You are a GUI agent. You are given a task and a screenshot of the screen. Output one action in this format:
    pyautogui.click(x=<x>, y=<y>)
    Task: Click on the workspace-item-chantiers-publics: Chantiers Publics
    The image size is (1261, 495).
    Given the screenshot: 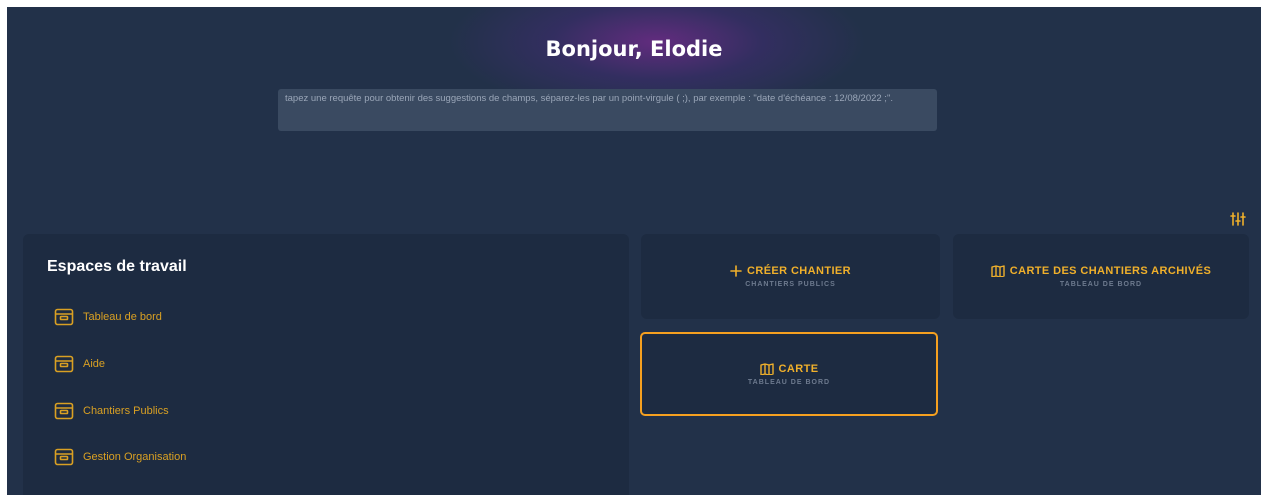 What is the action you would take?
    pyautogui.click(x=111, y=411)
    